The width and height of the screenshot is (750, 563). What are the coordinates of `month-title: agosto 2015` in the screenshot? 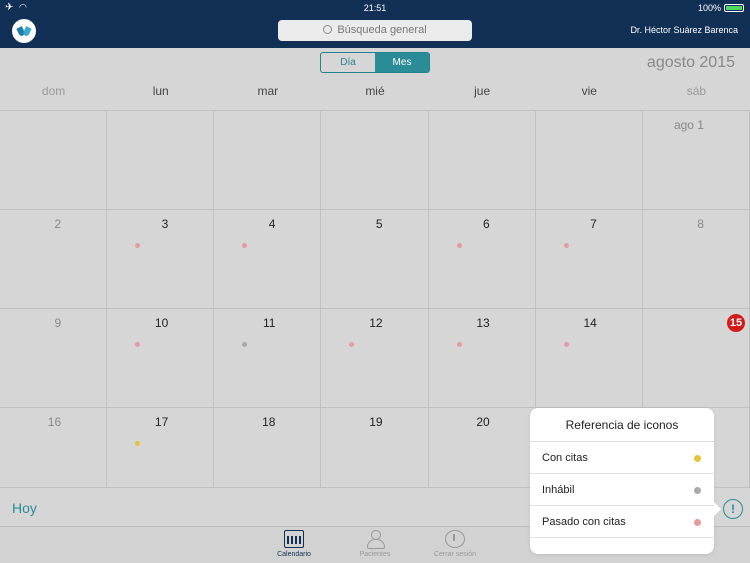 It's located at (690, 62).